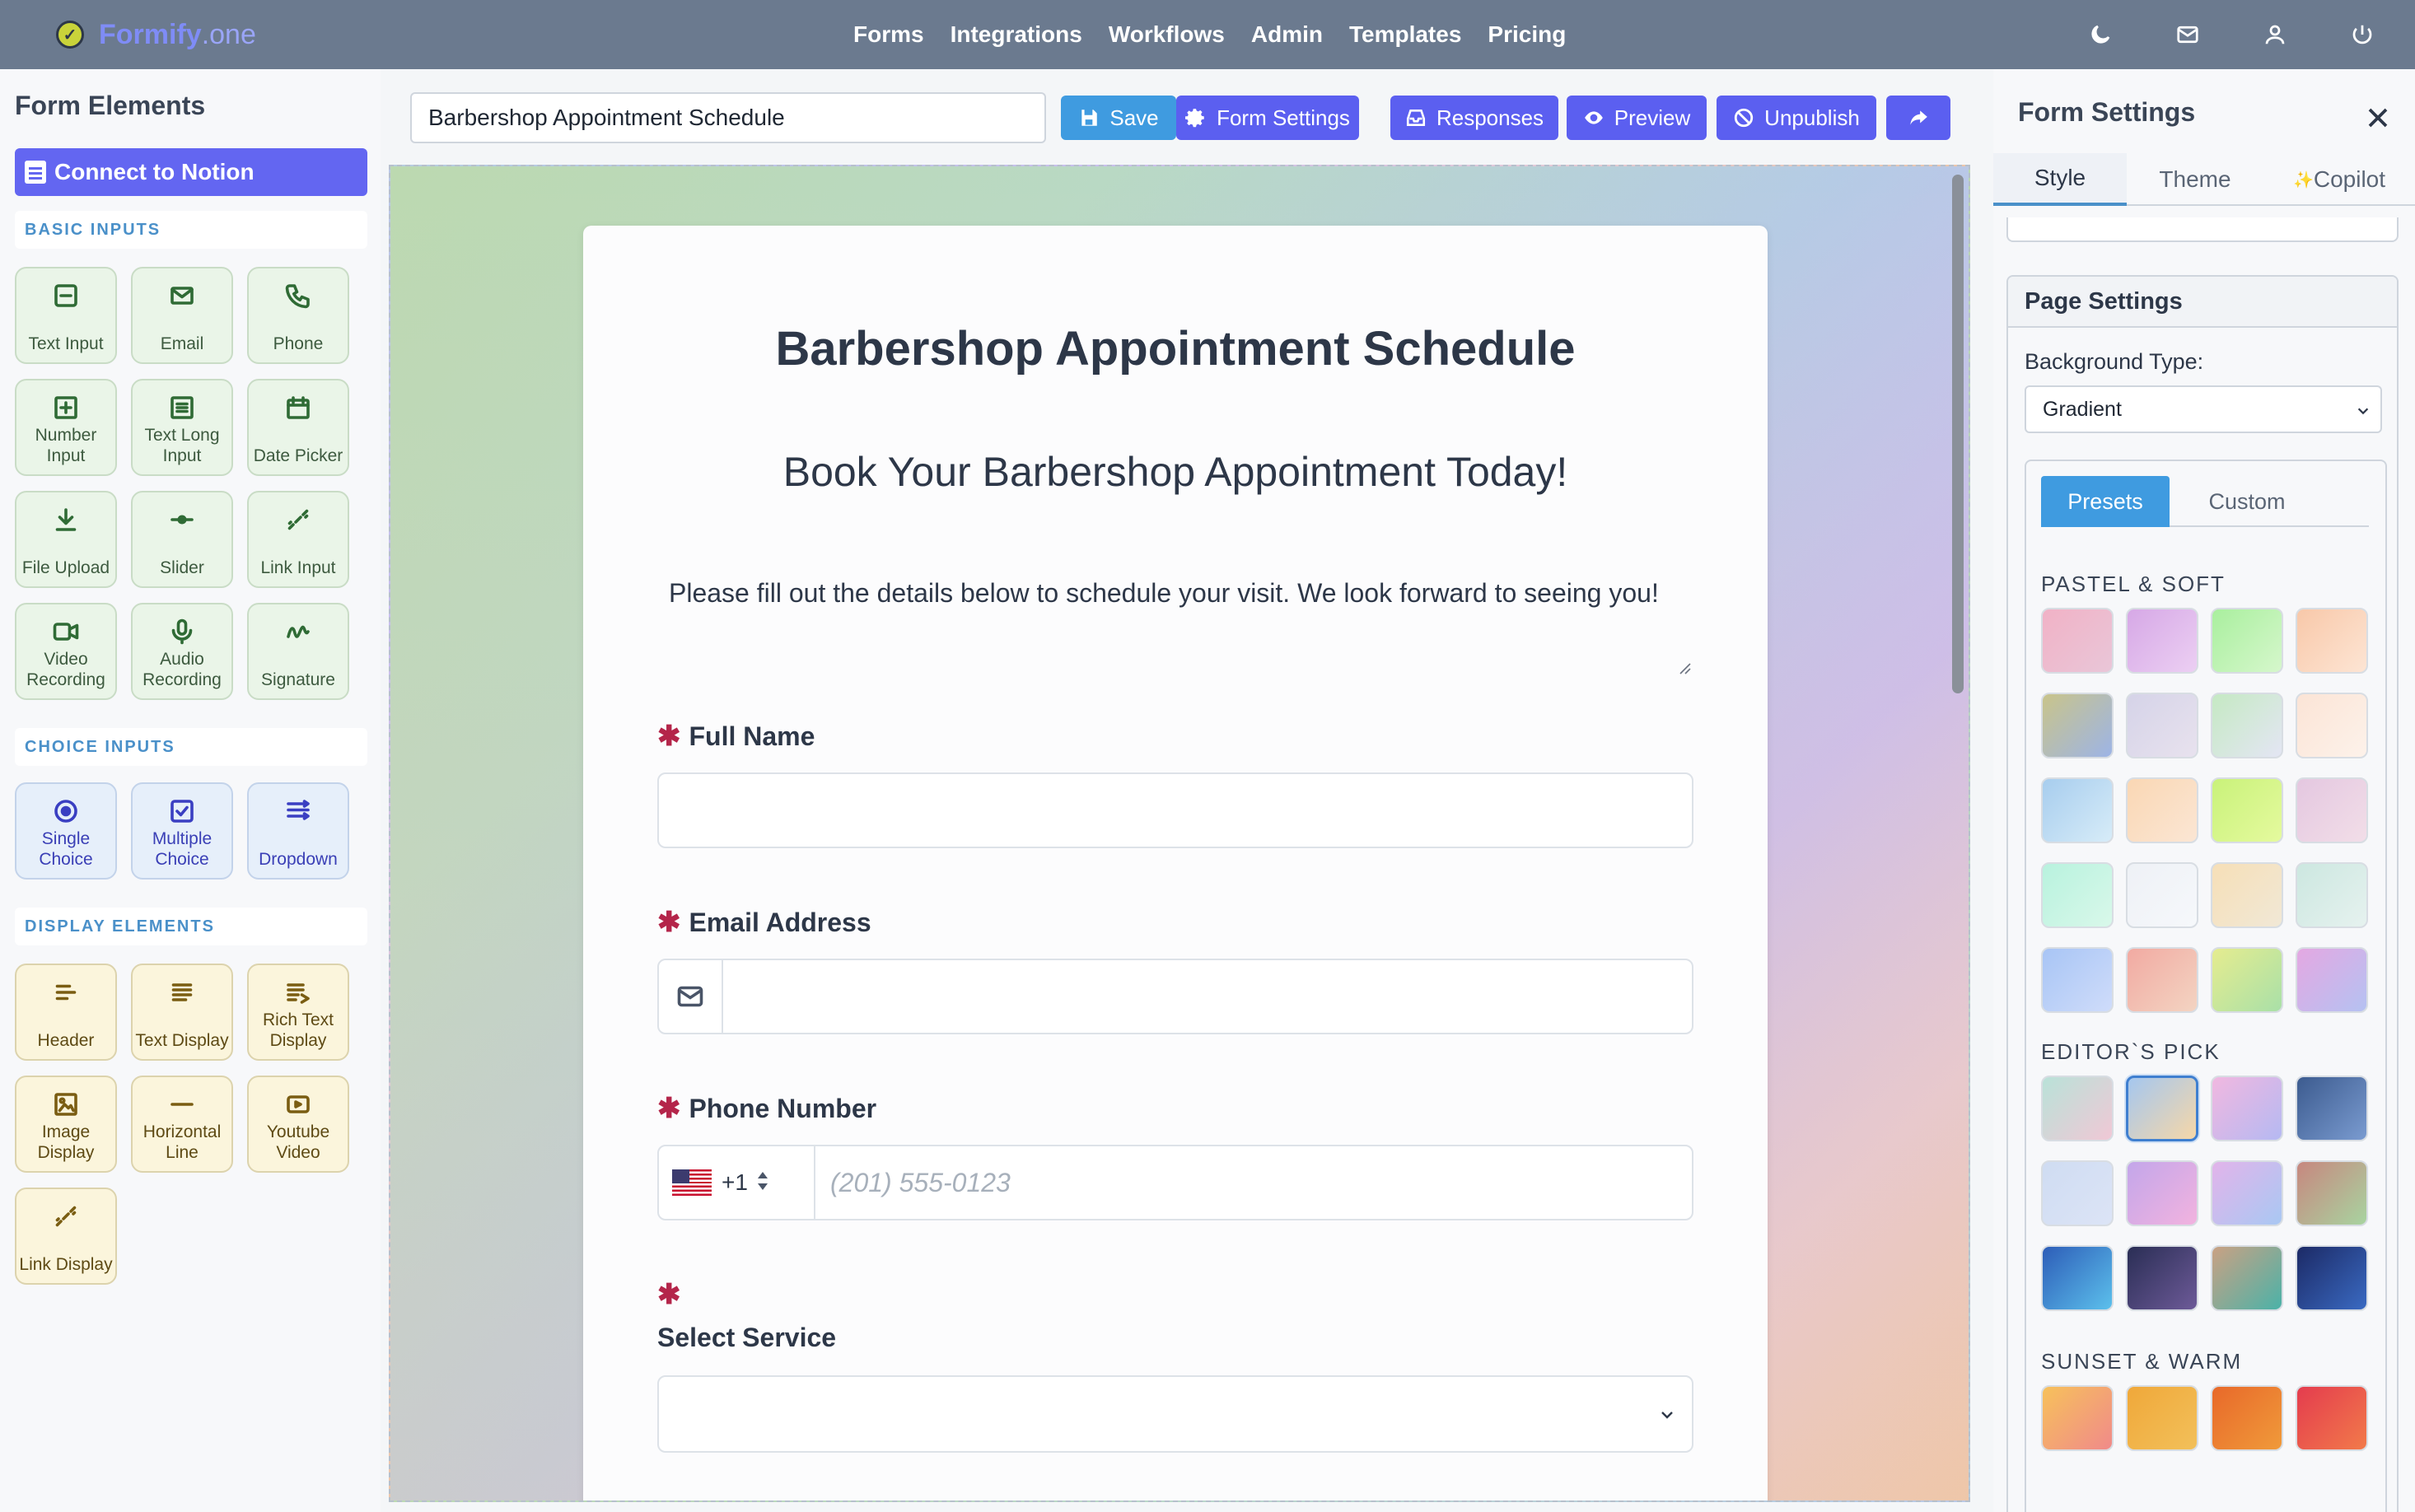 Image resolution: width=2415 pixels, height=1512 pixels. Describe the element at coordinates (1167, 34) in the screenshot. I see `nav-workflows: Workflows` at that location.